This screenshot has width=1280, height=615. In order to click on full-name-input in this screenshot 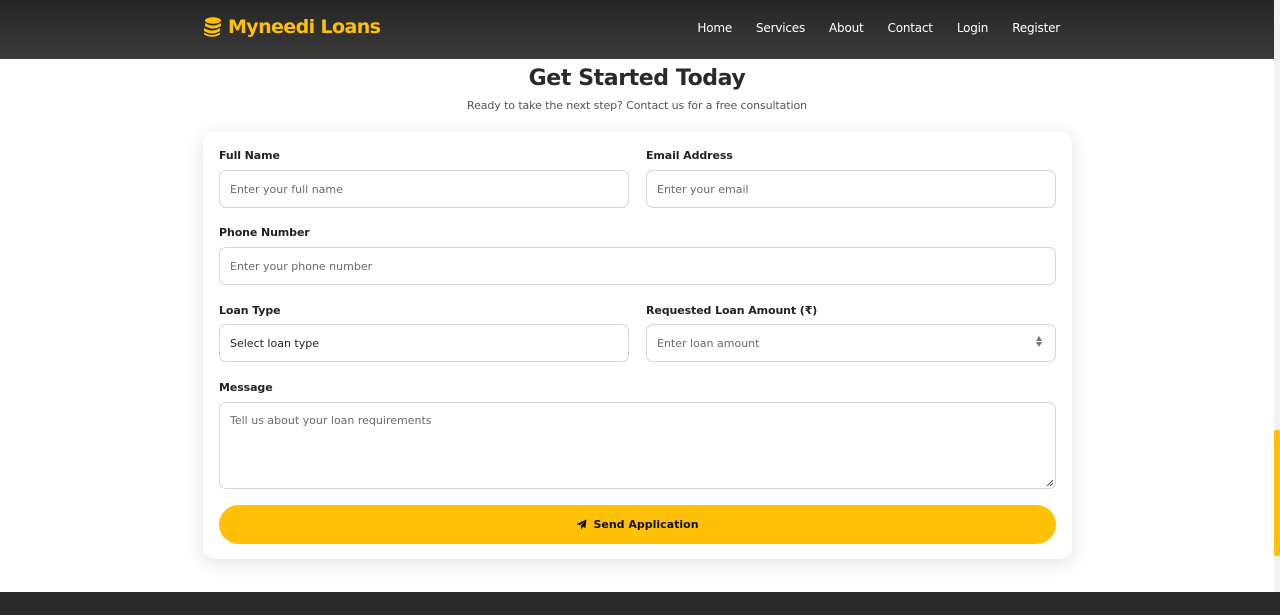, I will do `click(424, 189)`.